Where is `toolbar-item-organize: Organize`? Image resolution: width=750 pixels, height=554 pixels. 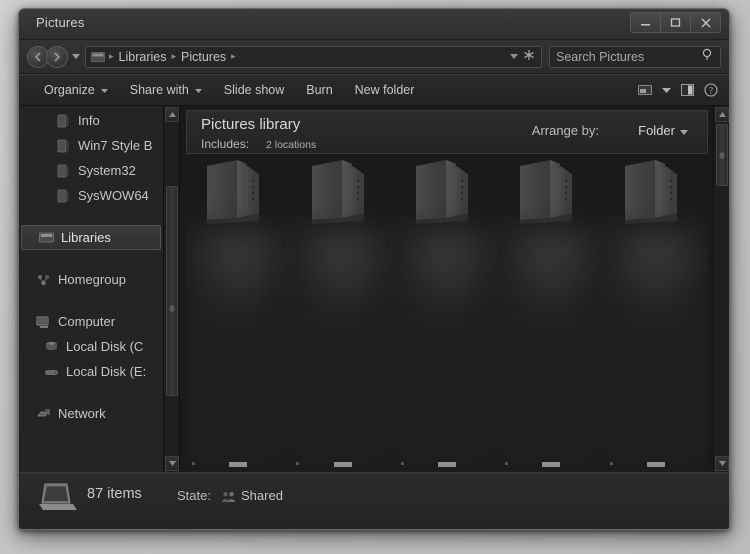
toolbar-item-organize: Organize is located at coordinates (76, 90).